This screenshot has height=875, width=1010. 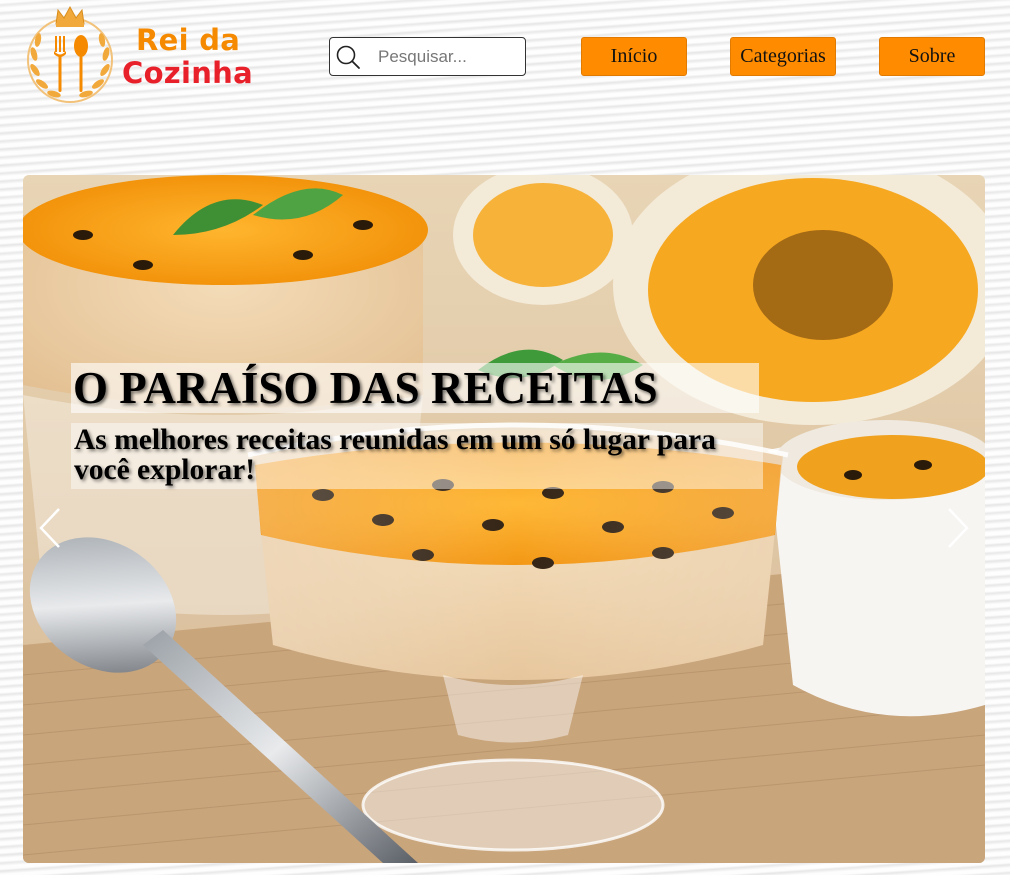 I want to click on site-header: Rei da Cozinha Início Categorias Sobre, so click(x=505, y=59).